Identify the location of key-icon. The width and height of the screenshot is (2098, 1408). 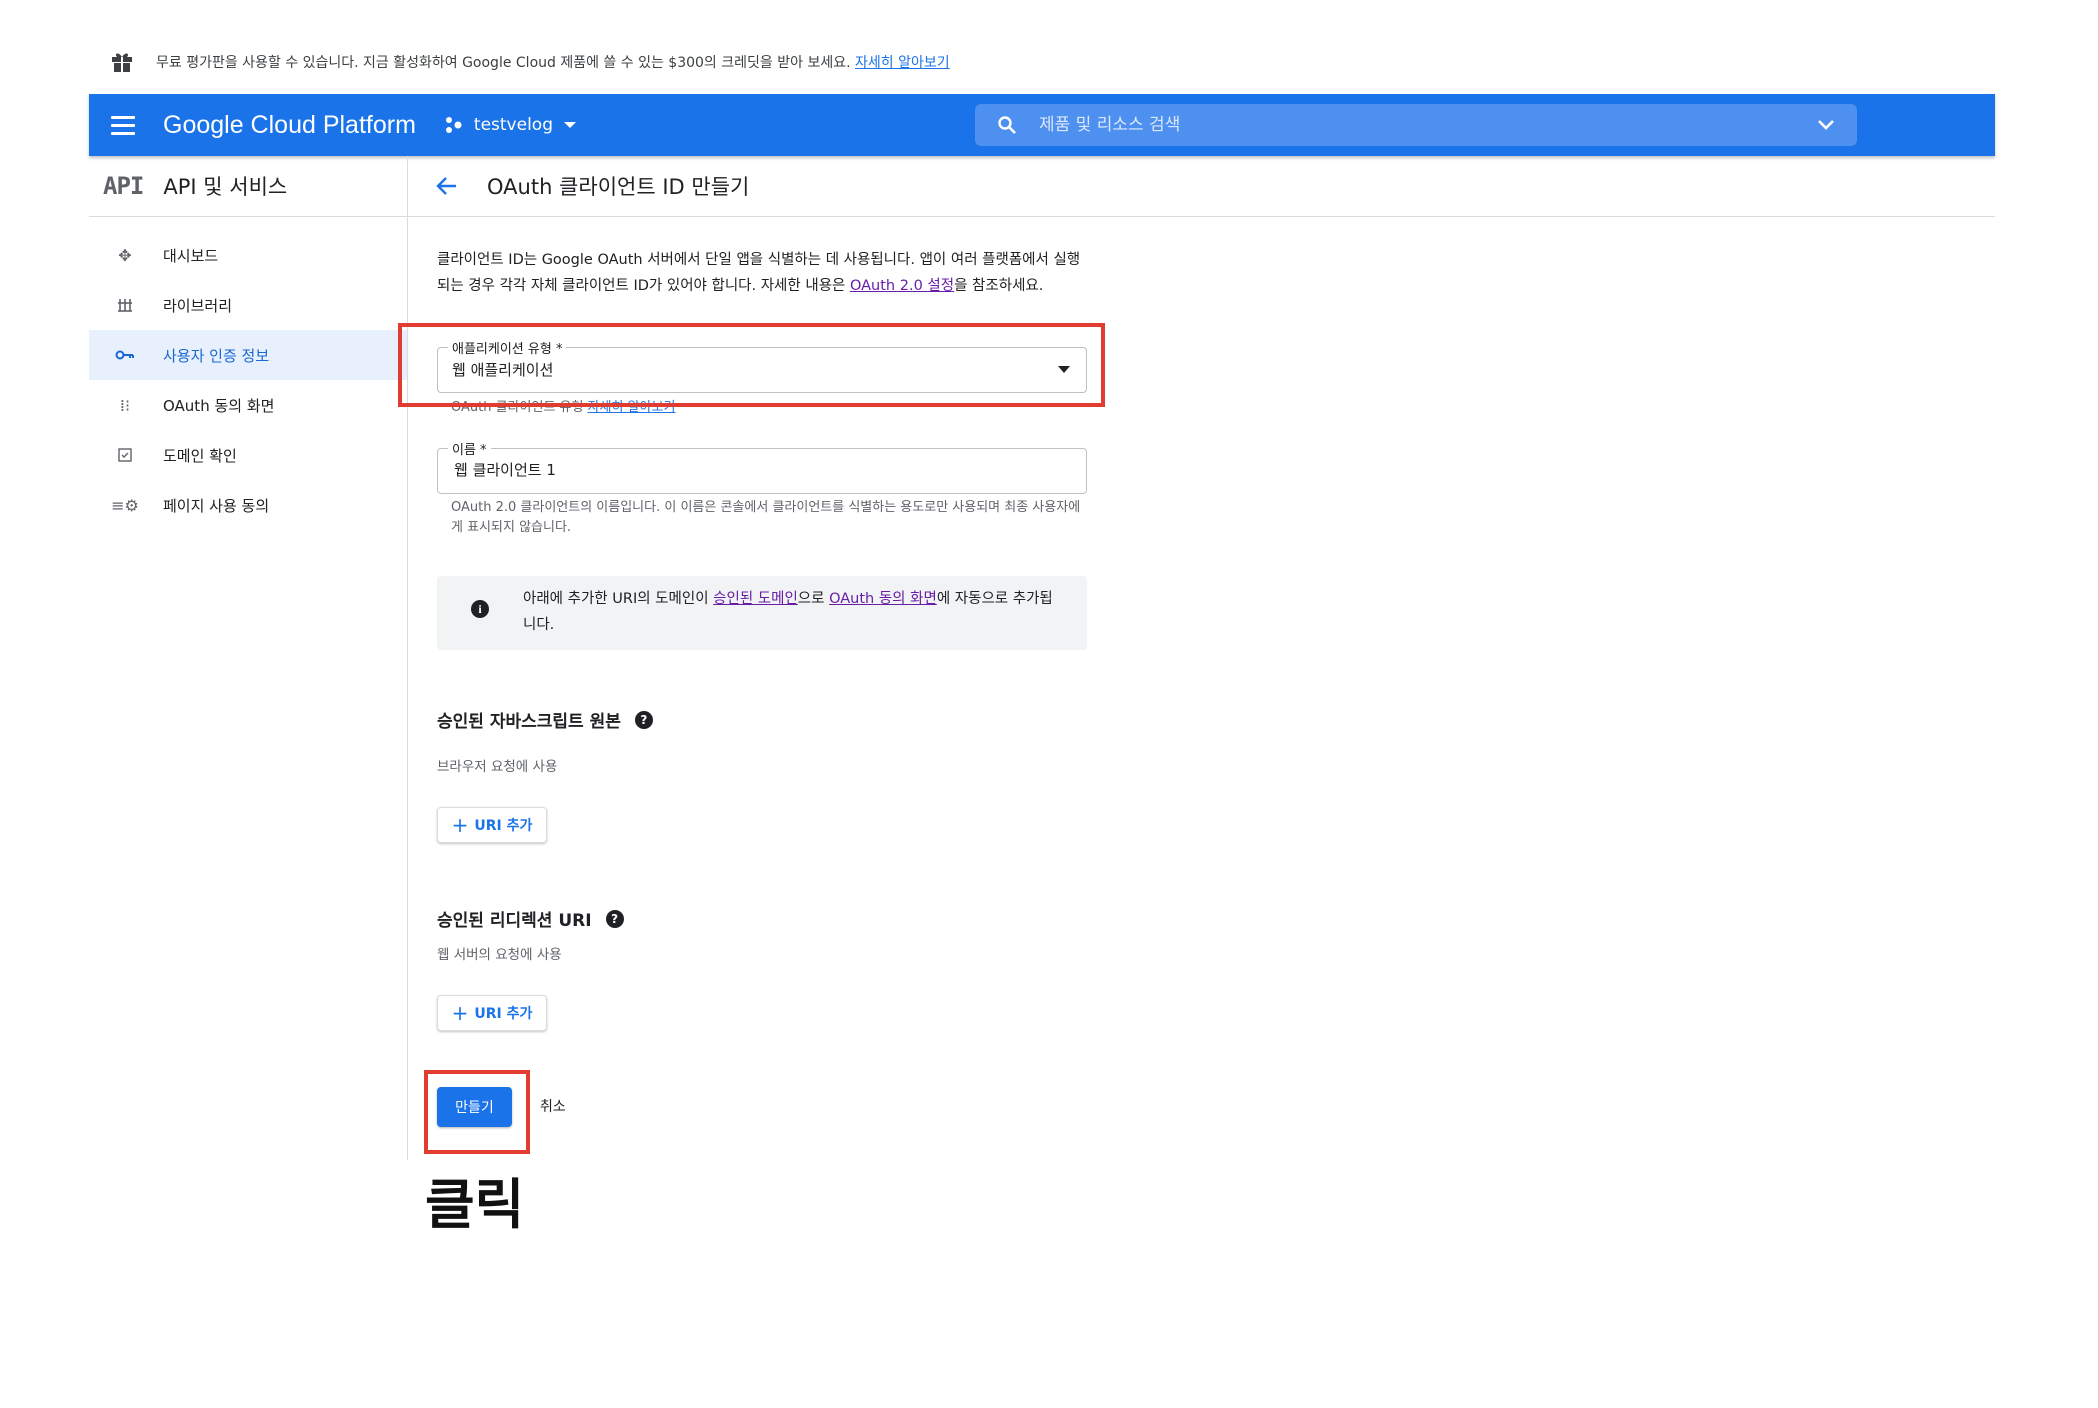
(125, 355).